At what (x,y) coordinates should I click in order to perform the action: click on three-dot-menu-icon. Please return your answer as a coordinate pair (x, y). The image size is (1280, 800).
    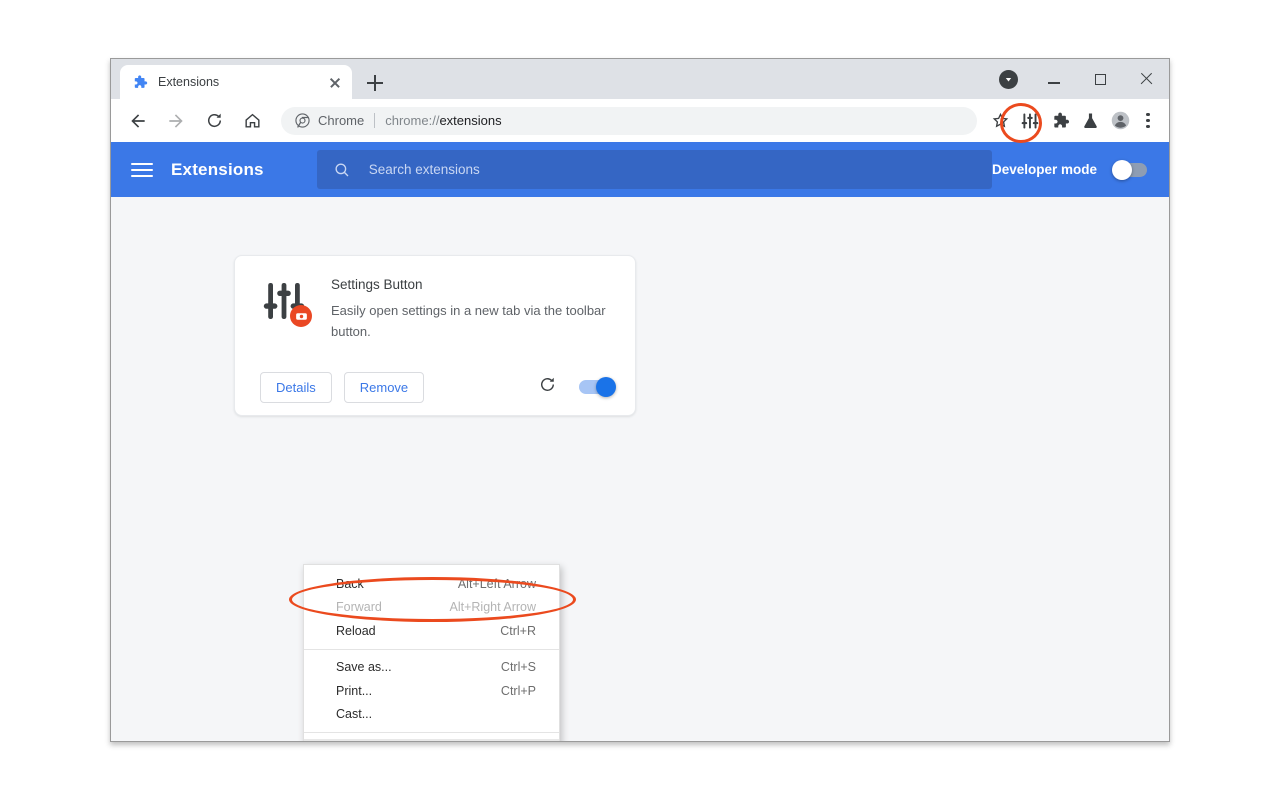
    Looking at the image, I should click on (1148, 121).